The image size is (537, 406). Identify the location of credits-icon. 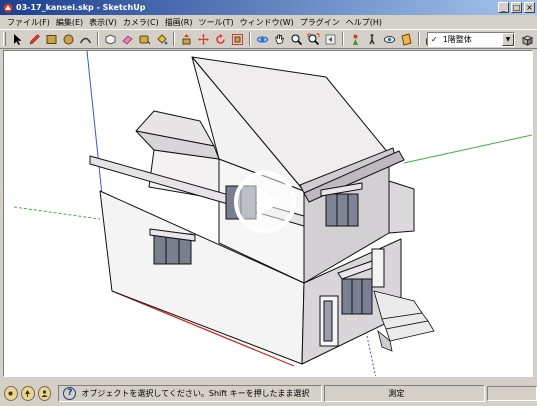
(27, 393).